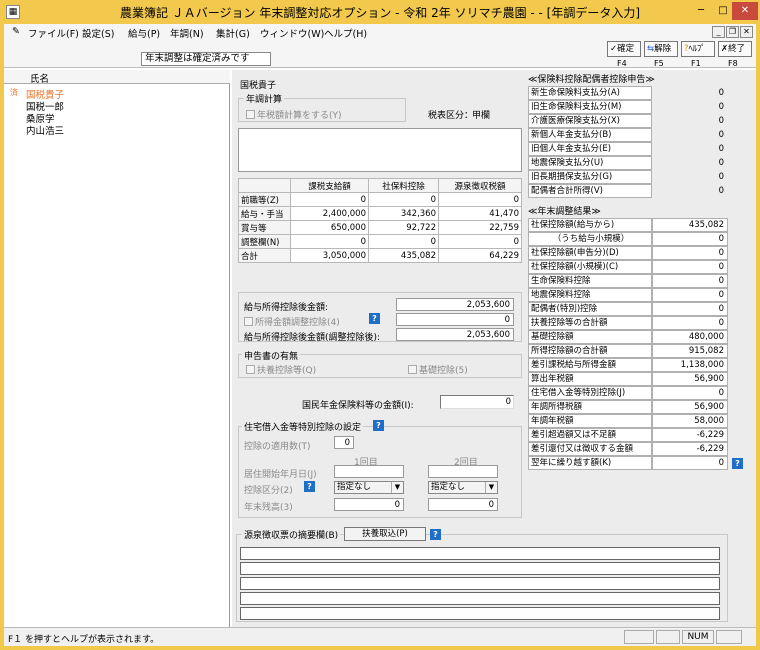 The height and width of the screenshot is (650, 760). I want to click on result-row: 所得控除額の合計額 915,082, so click(628, 351).